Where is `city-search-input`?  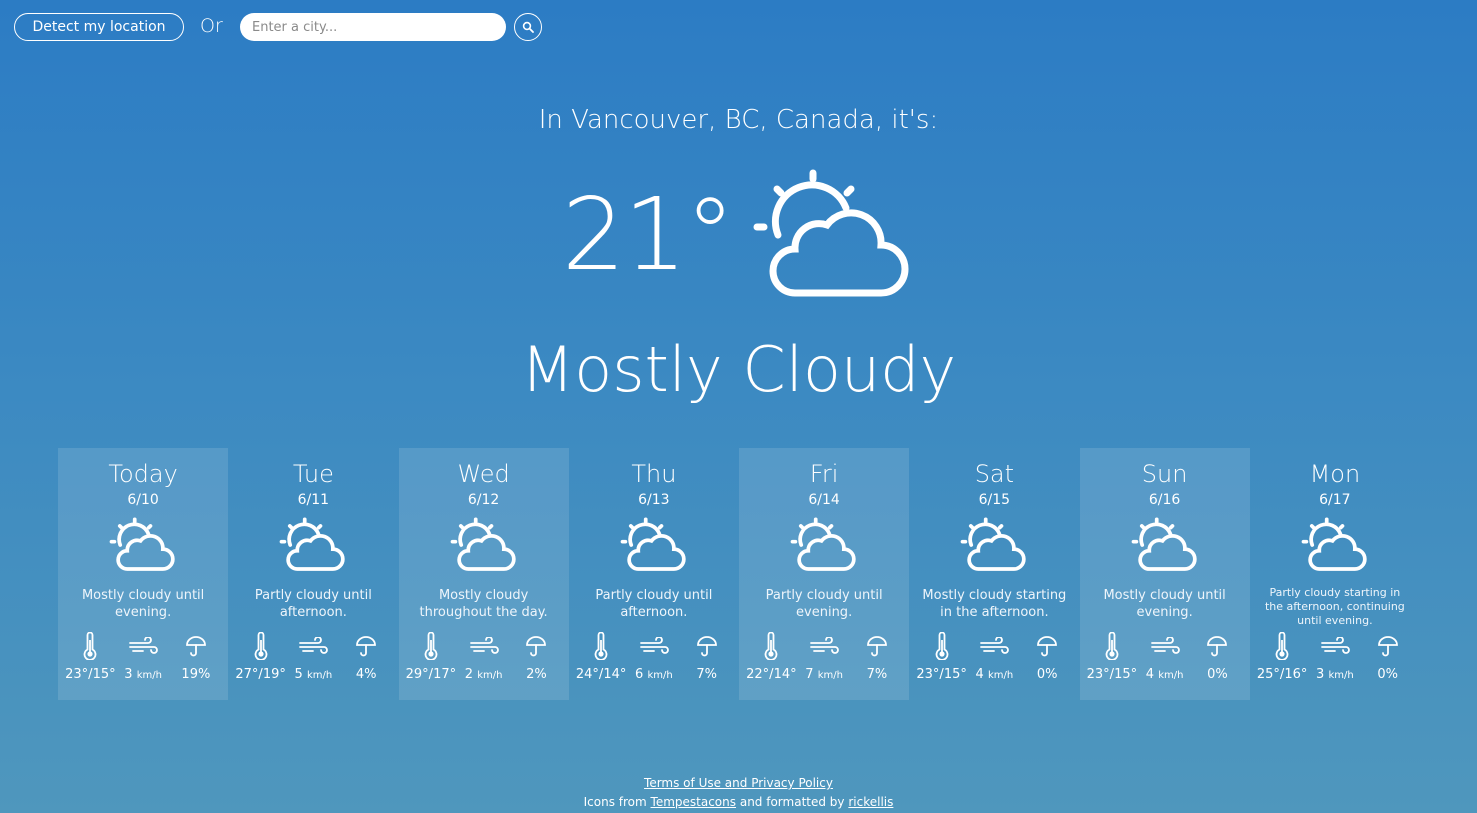 city-search-input is located at coordinates (373, 27).